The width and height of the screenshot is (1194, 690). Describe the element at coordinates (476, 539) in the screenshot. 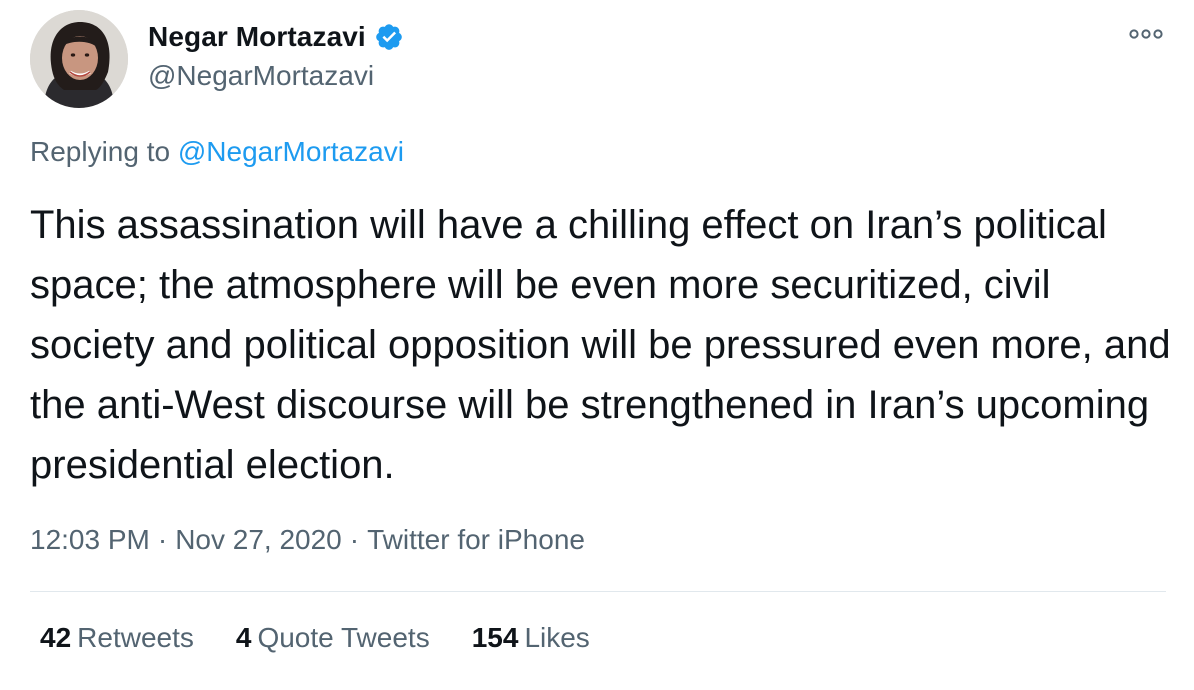

I see `tweet-source-link: Twitter for iPhone` at that location.